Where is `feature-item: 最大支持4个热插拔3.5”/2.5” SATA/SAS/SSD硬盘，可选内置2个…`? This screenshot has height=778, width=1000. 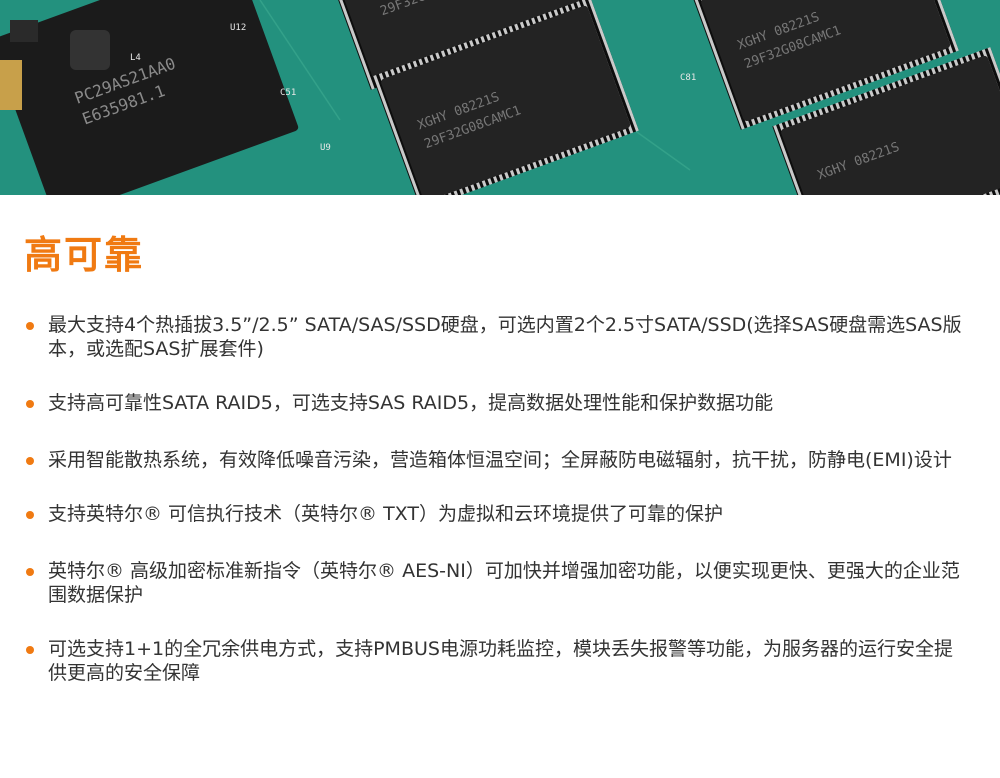
feature-item: 最大支持4个热插拔3.5”/2.5” SATA/SAS/SSD硬盘，可选内置2个… is located at coordinates (493, 337).